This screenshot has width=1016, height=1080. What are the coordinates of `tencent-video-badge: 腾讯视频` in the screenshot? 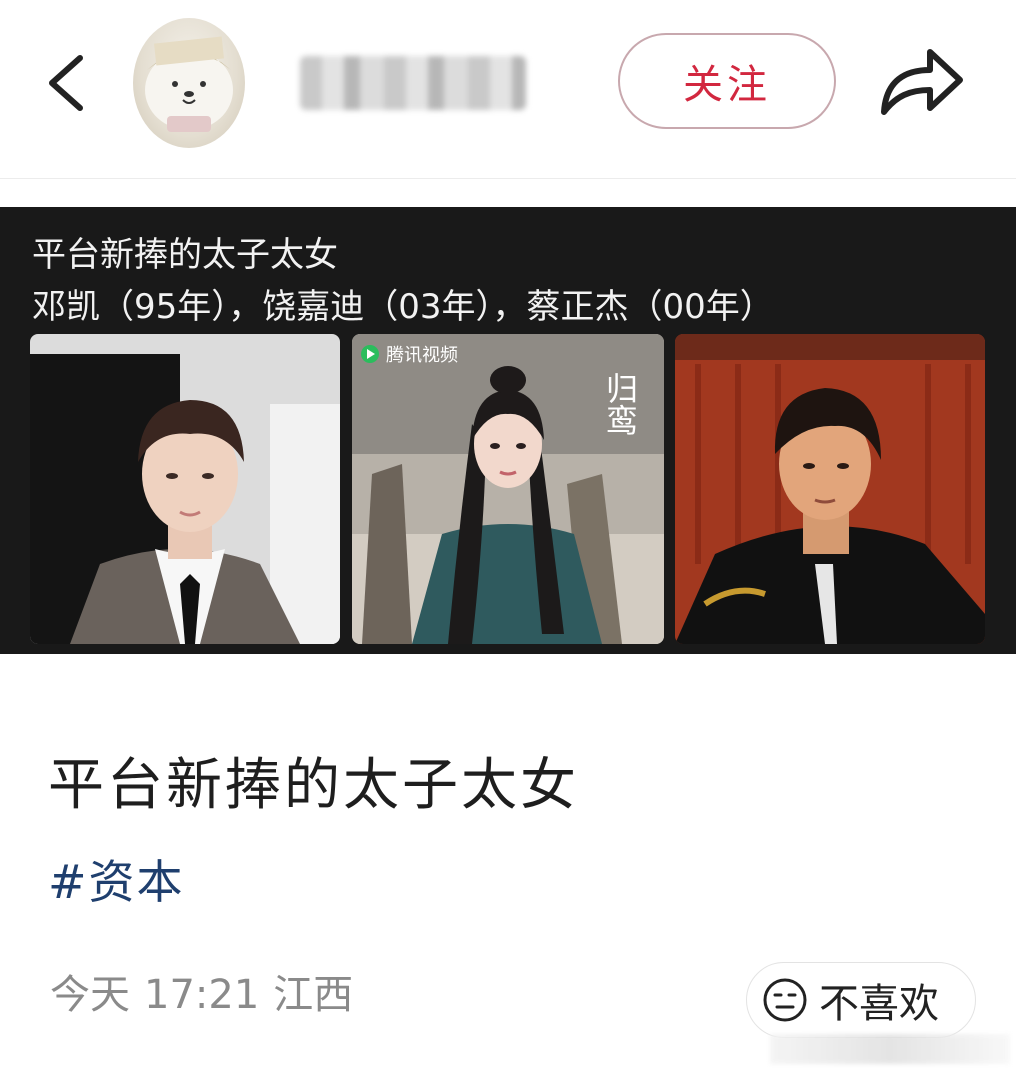 It's located at (422, 355).